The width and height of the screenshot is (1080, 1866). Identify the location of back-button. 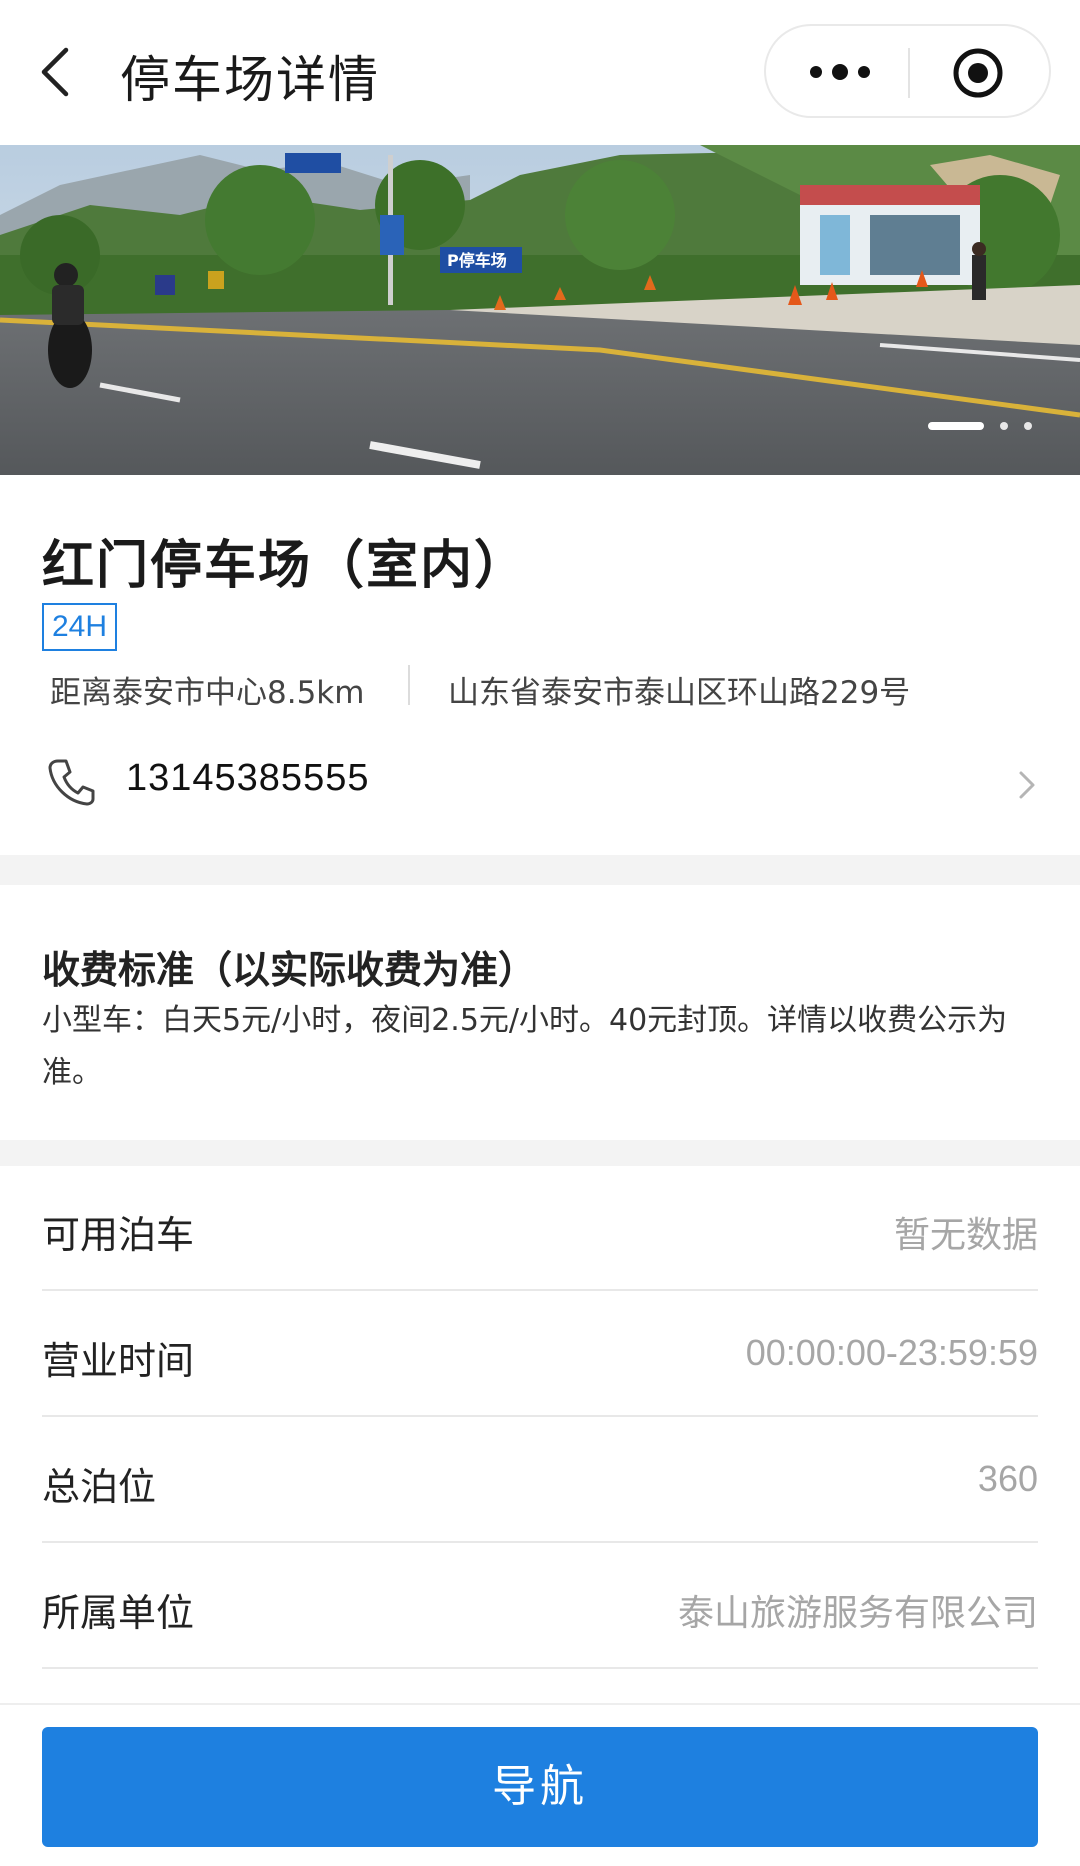
(58, 72).